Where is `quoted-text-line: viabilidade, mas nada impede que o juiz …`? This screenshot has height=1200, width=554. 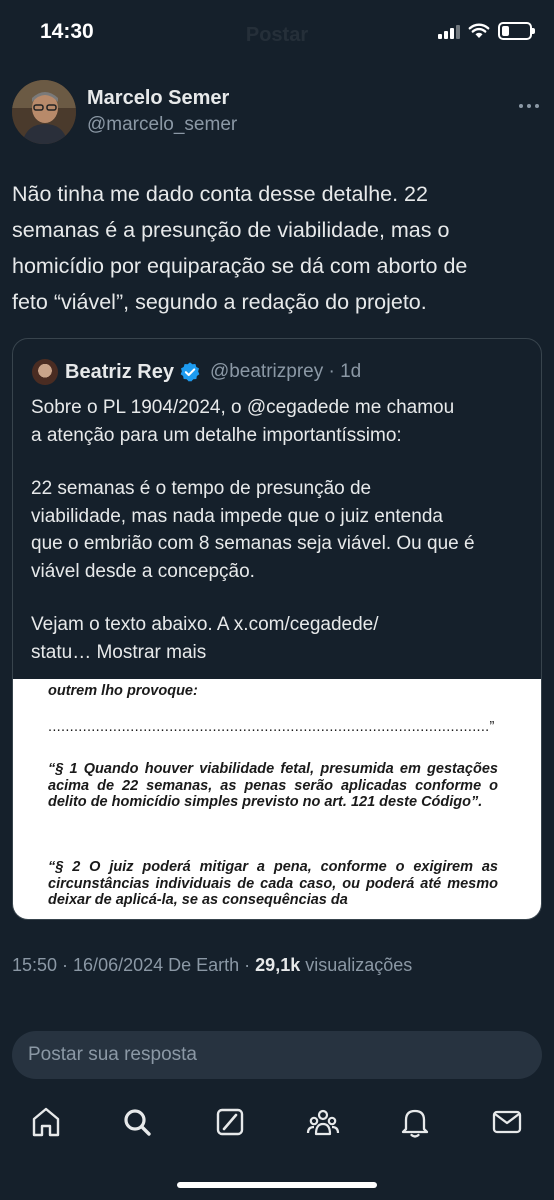 quoted-text-line: viabilidade, mas nada impede que o juiz … is located at coordinates (237, 516).